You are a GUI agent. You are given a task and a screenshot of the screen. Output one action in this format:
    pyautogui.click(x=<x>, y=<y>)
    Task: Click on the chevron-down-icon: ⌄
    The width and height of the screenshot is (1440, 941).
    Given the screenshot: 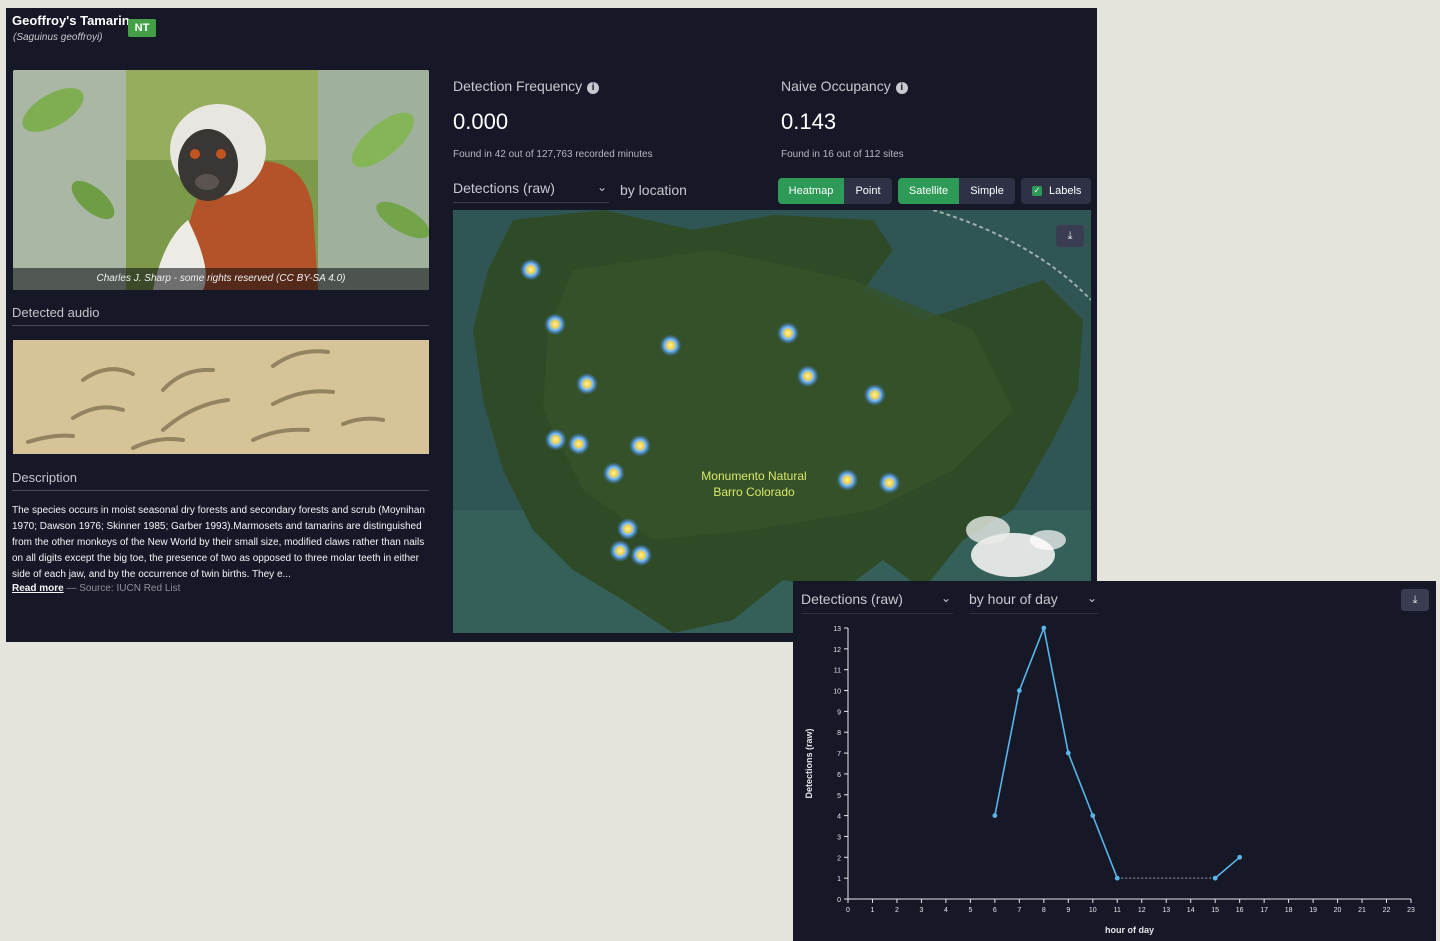 What is the action you would take?
    pyautogui.click(x=601, y=187)
    